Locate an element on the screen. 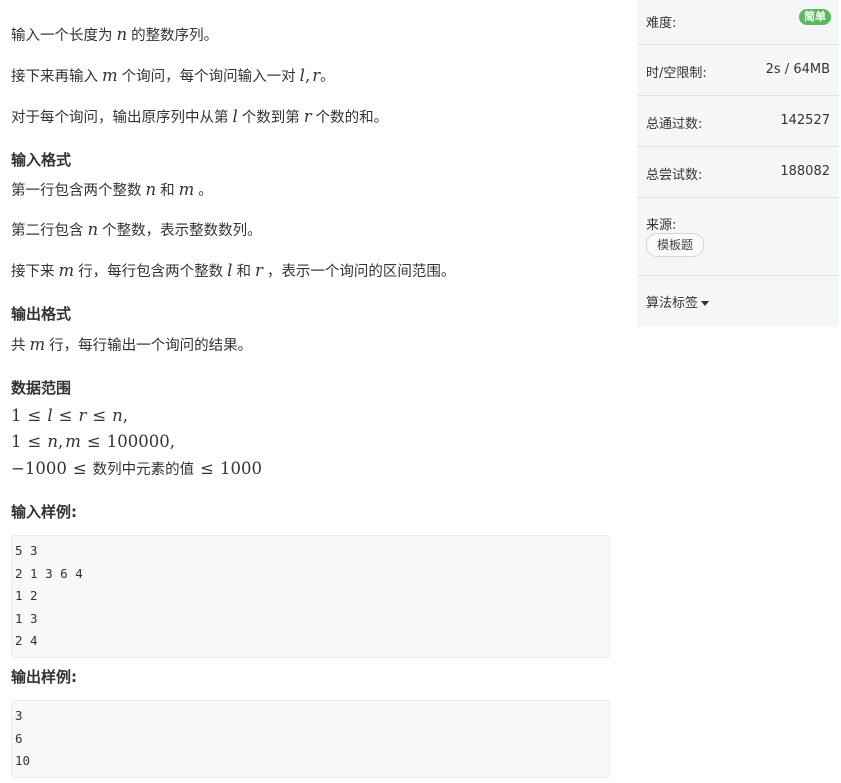 The image size is (841, 783). text: 行，每行包含两个整数 is located at coordinates (151, 272).